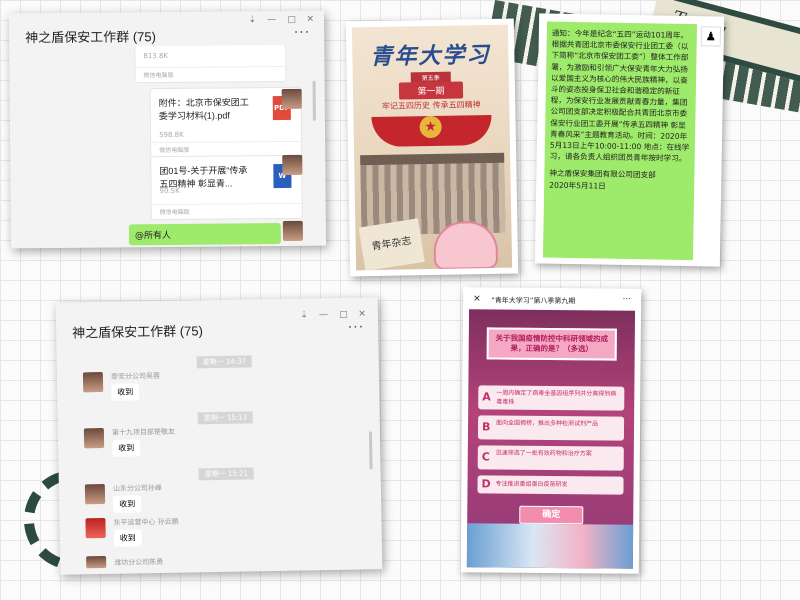 The width and height of the screenshot is (800, 600). I want to click on newspaper-illustration: 青年杂志, so click(391, 244).